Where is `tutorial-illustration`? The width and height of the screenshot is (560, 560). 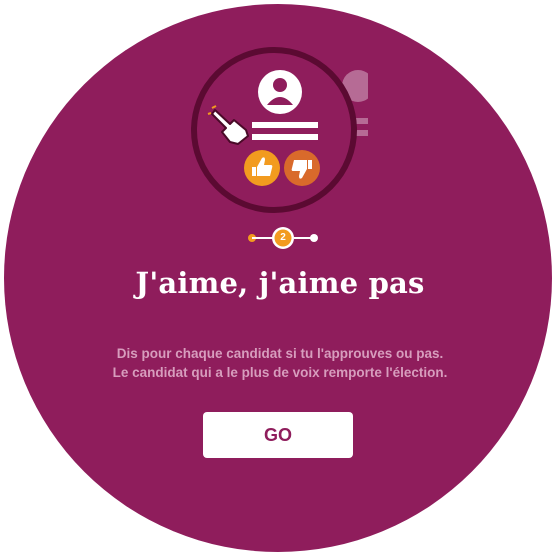 tutorial-illustration is located at coordinates (279, 130).